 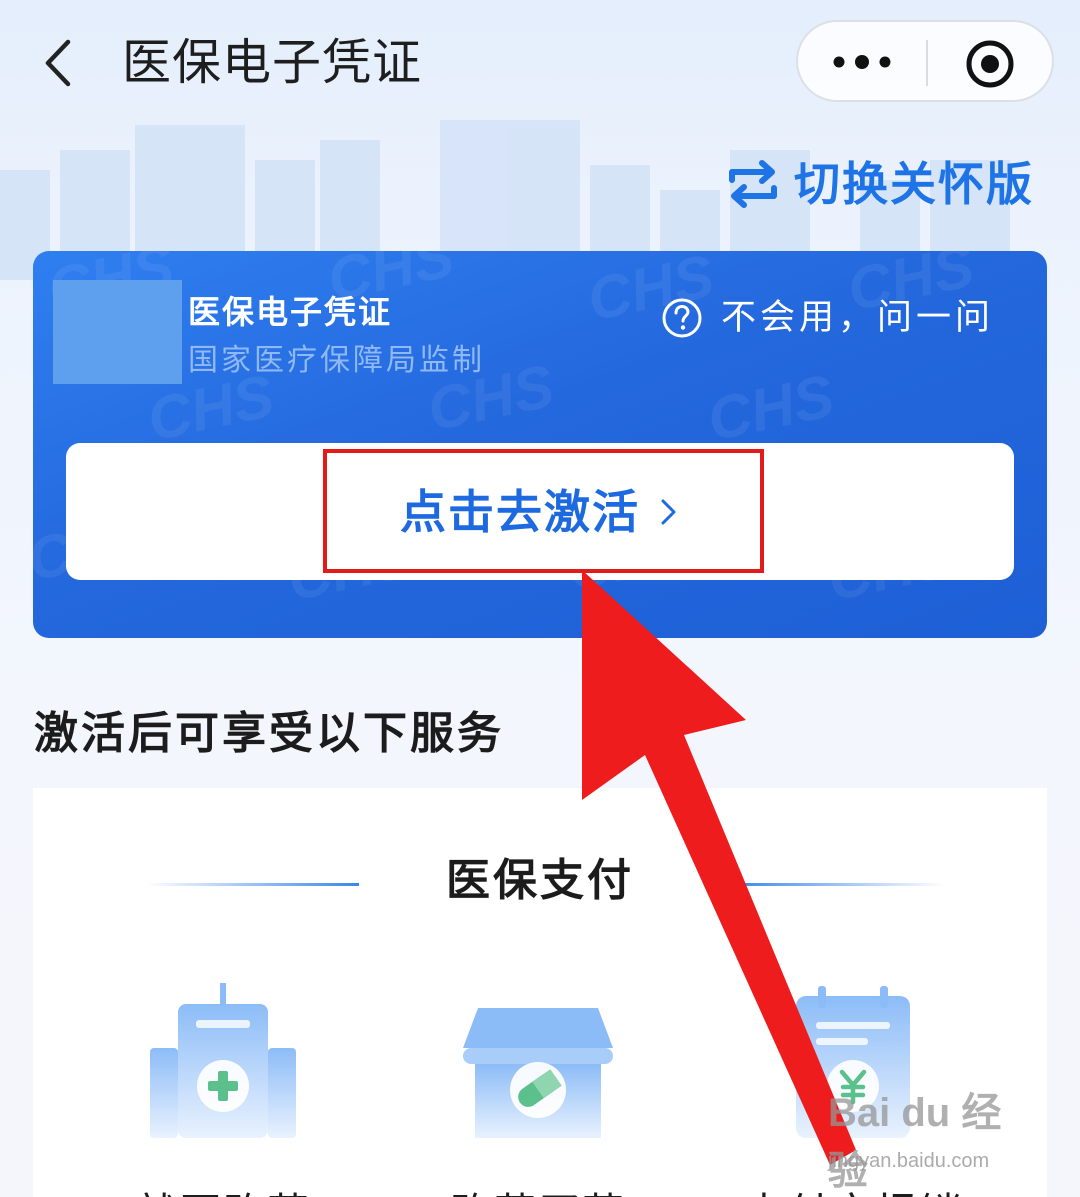 I want to click on service-label-hospital: 就医购药, so click(x=223, y=1190).